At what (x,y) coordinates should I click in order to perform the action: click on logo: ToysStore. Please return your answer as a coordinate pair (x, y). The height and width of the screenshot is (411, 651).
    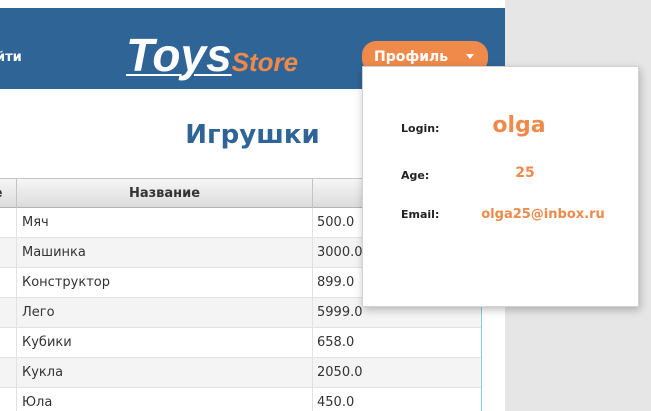
    Looking at the image, I should click on (212, 55).